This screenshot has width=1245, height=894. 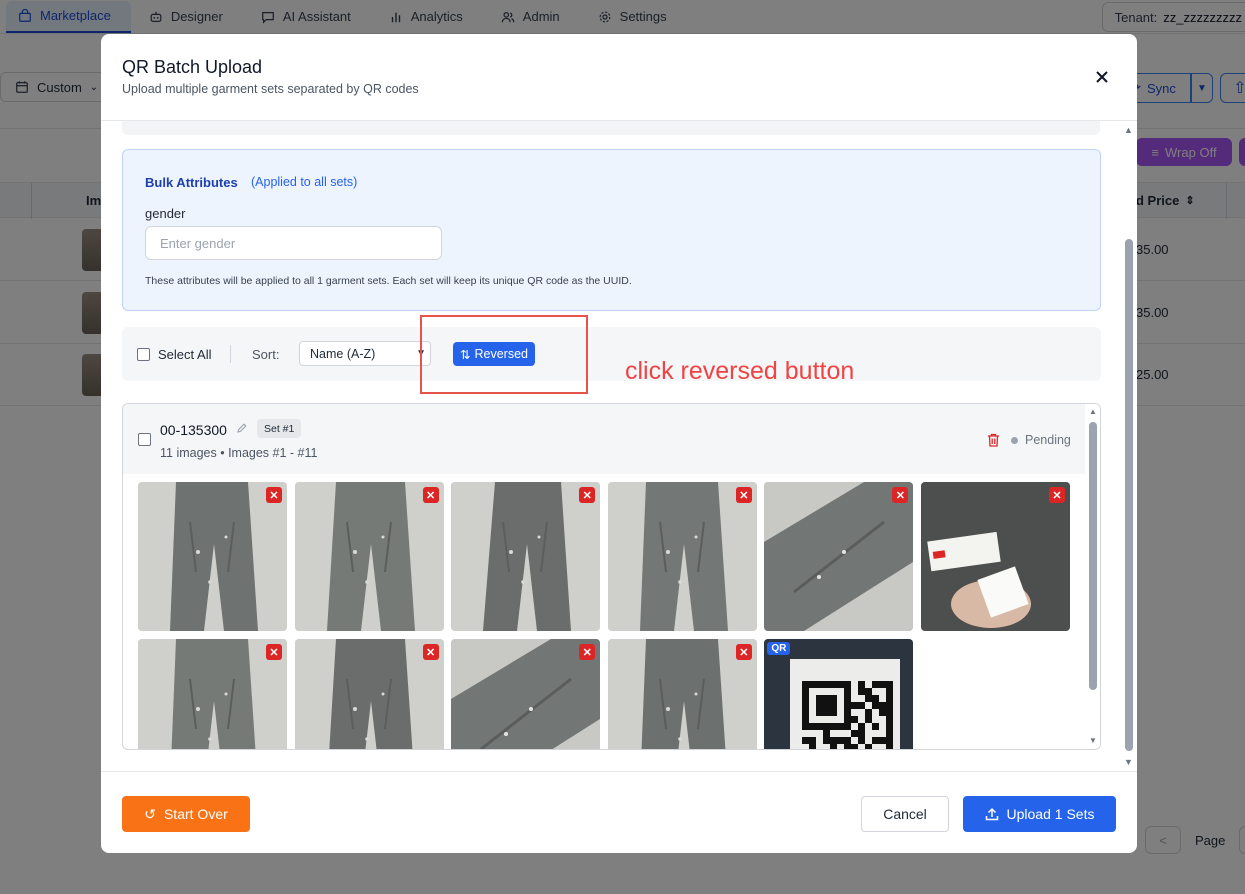 I want to click on modal-title: QR Batch Upload, so click(x=192, y=67).